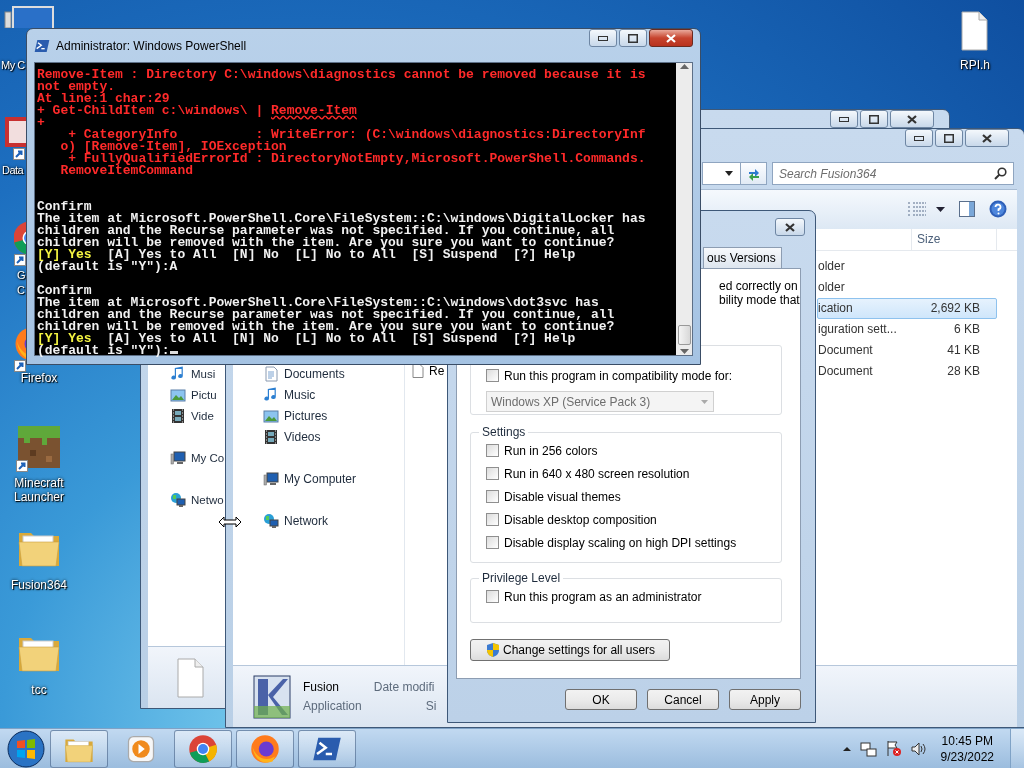  I want to click on checkbox-label: Run in 256 colors, so click(551, 450).